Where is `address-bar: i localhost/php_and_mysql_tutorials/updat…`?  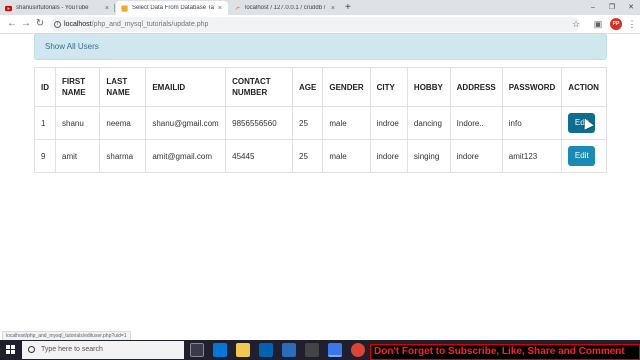 address-bar: i localhost/php_and_mysql_tutorials/updat… is located at coordinates (315, 24).